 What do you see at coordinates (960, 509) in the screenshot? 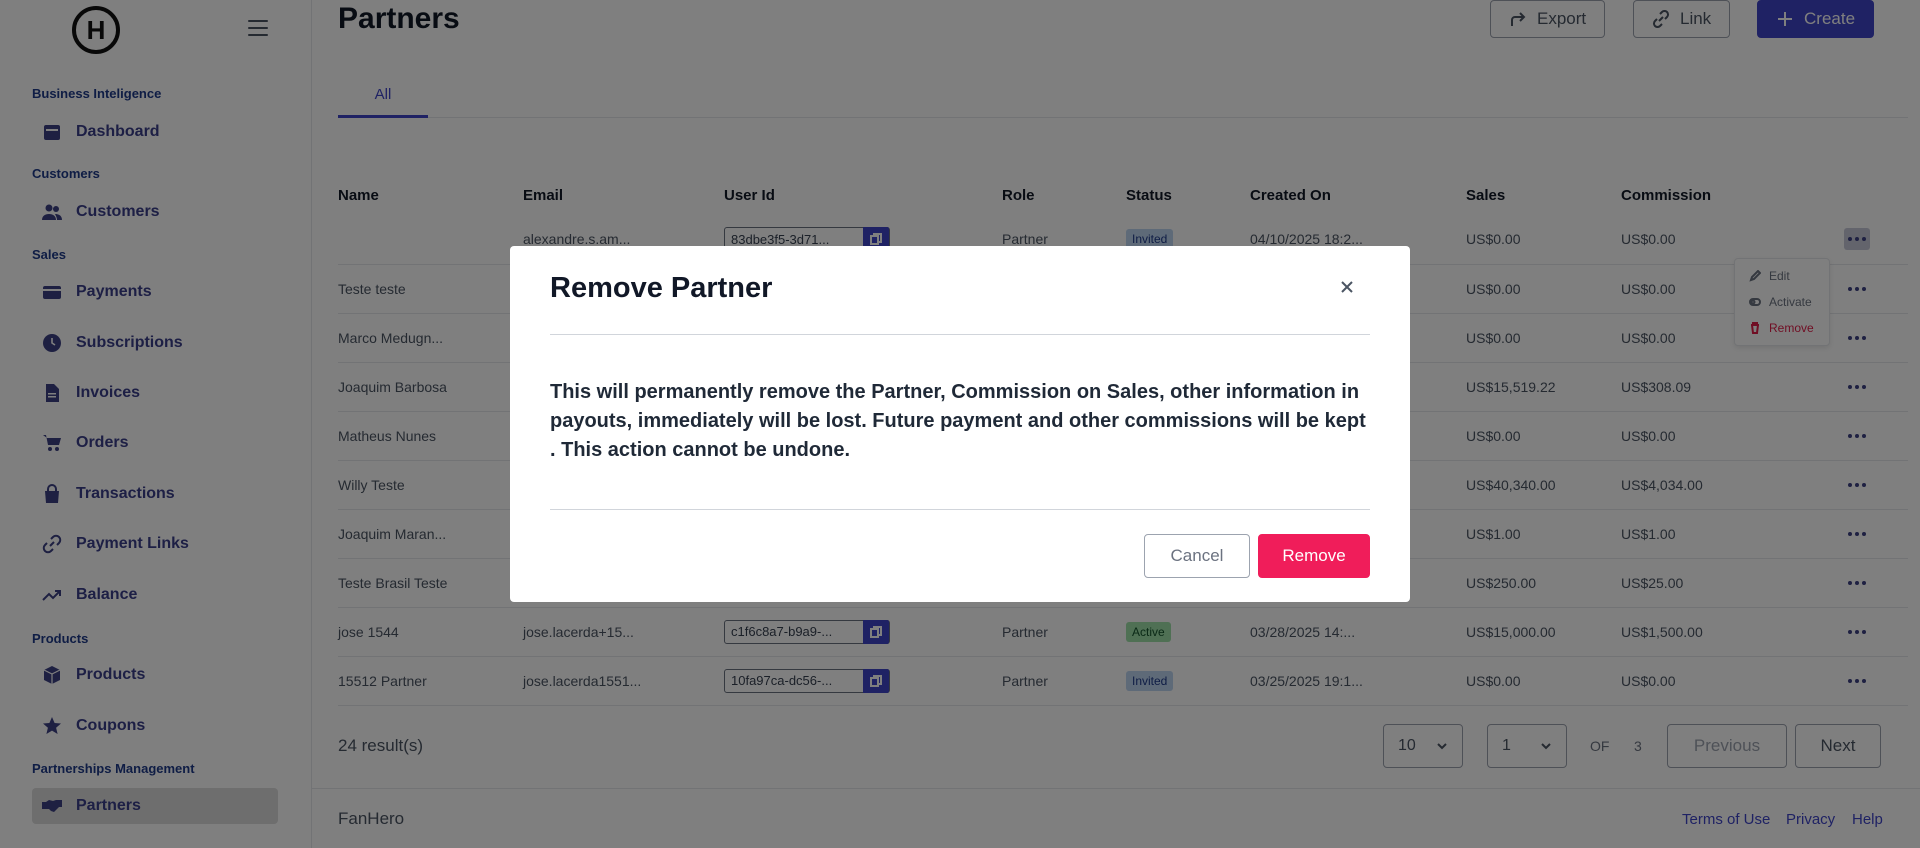
I see `dialog-divider-bottom` at bounding box center [960, 509].